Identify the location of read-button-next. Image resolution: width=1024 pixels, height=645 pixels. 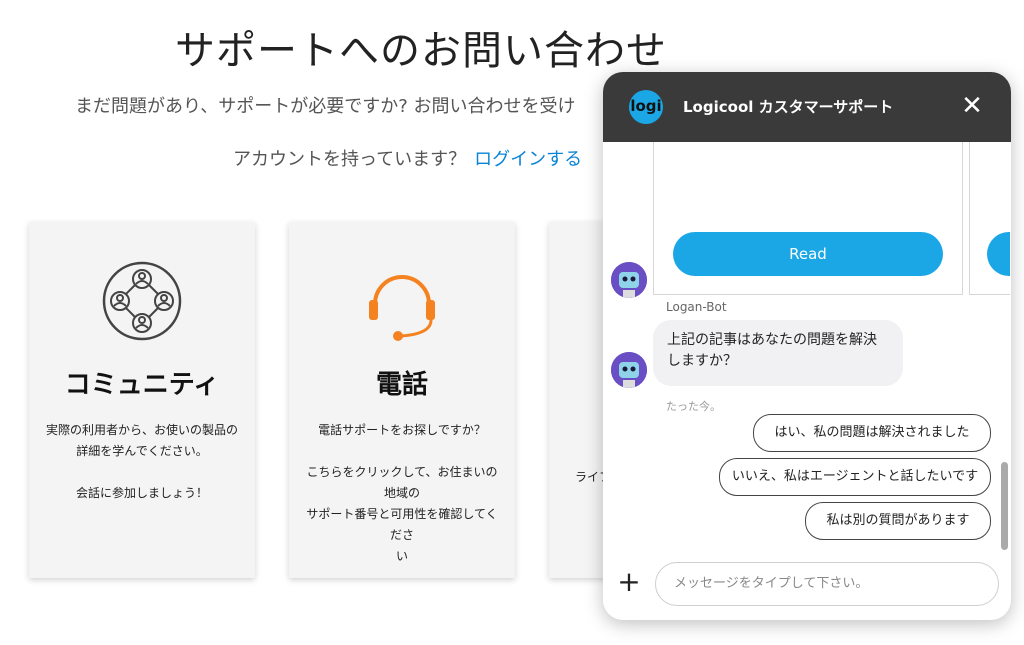
(998, 254).